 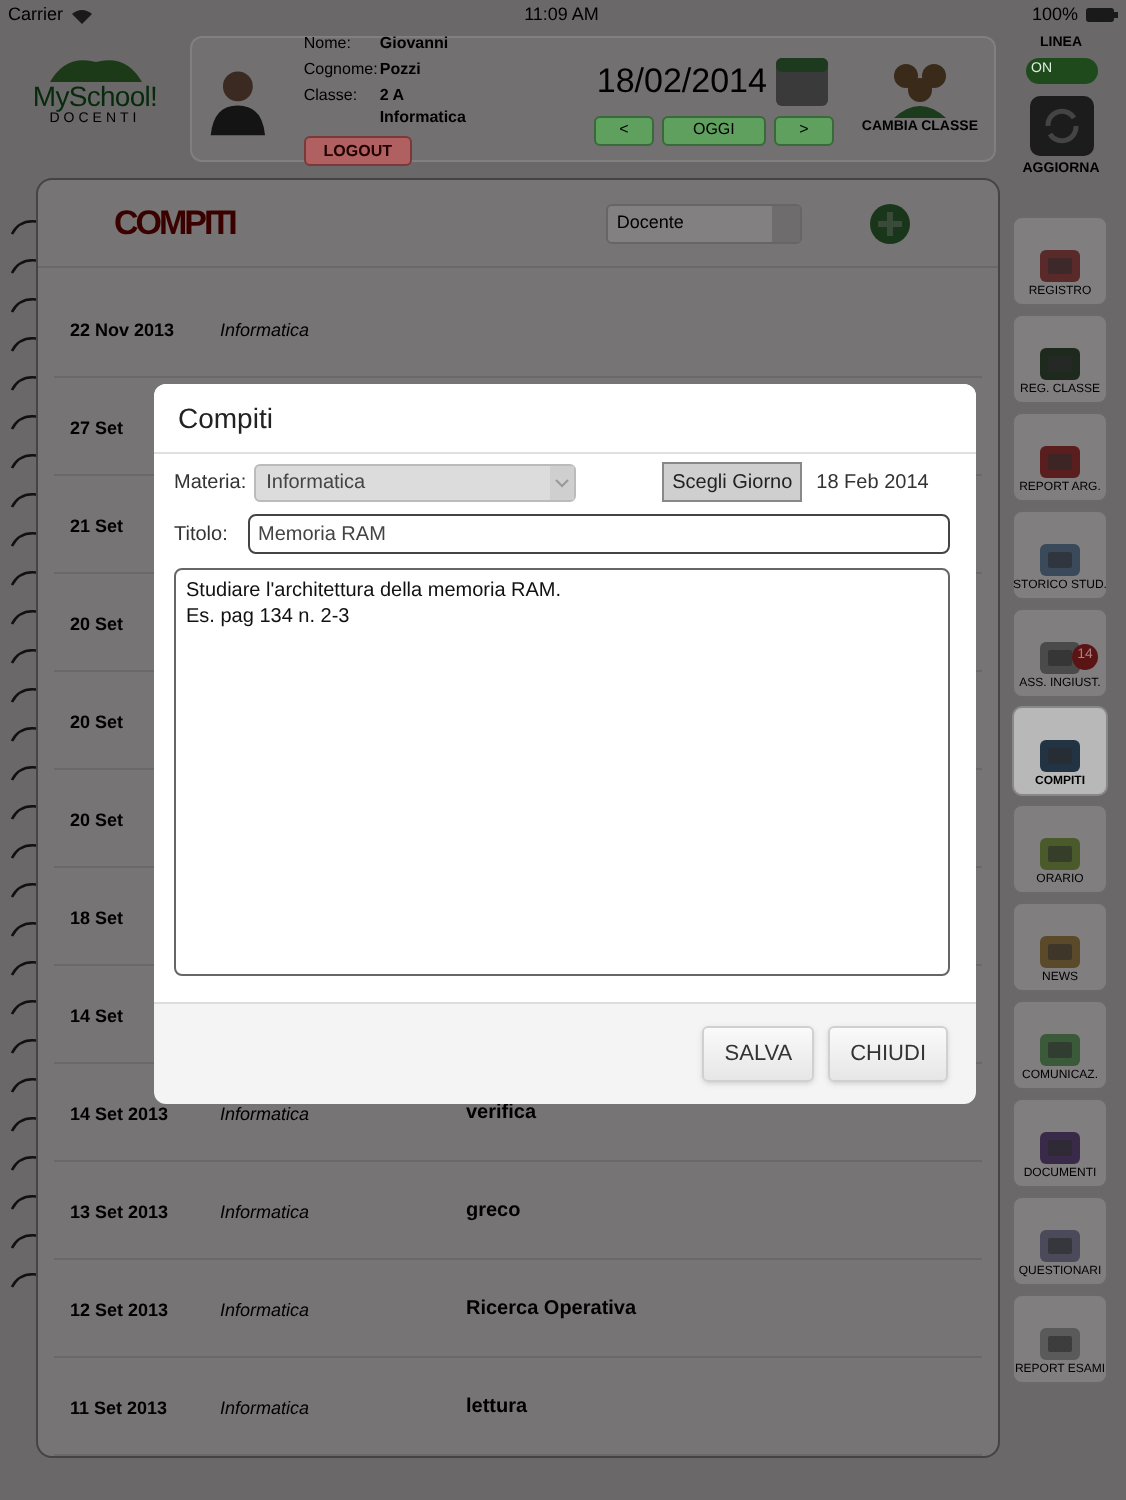 I want to click on row-title: Ricerca Operativa, so click(x=551, y=1309).